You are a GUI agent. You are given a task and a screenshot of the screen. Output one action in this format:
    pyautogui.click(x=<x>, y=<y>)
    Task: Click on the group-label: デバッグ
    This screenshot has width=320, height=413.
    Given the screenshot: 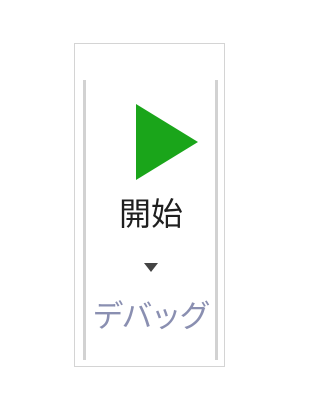 What is the action you would take?
    pyautogui.click(x=151, y=317)
    